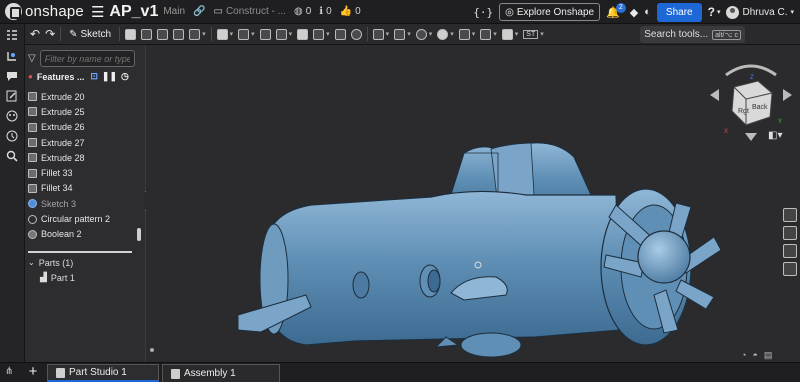 This screenshot has width=800, height=382. What do you see at coordinates (222, 34) in the screenshot?
I see `fillet-tool-icon` at bounding box center [222, 34].